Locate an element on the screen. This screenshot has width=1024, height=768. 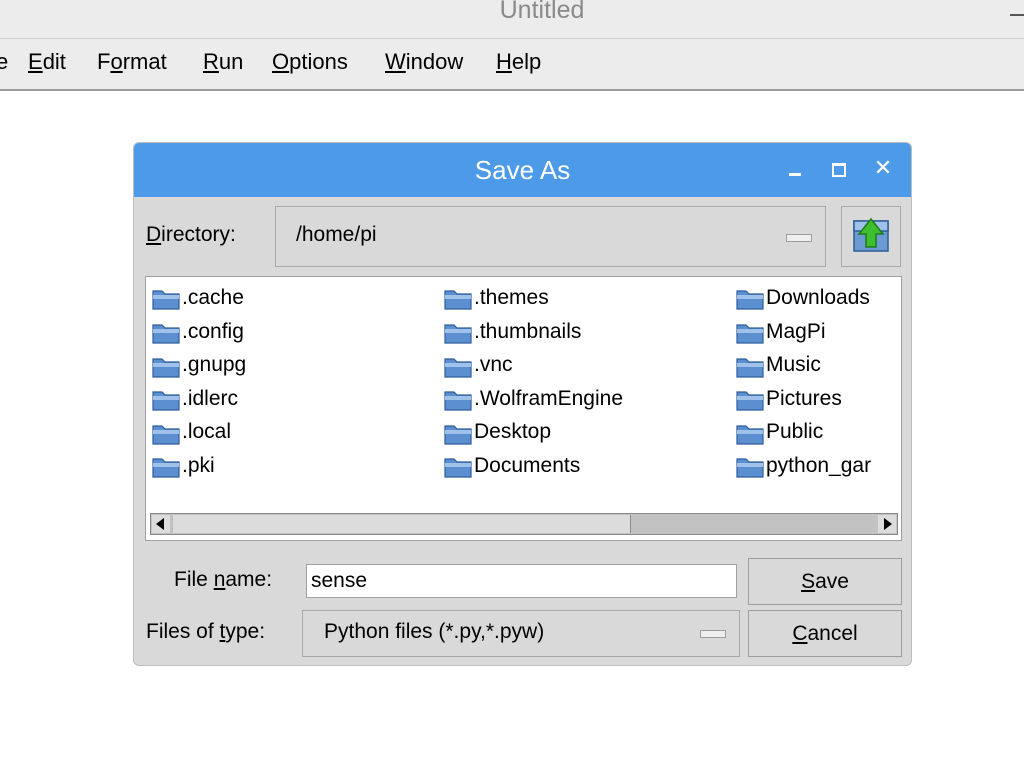
file-list-item-label: .WolframEngine is located at coordinates (549, 398).